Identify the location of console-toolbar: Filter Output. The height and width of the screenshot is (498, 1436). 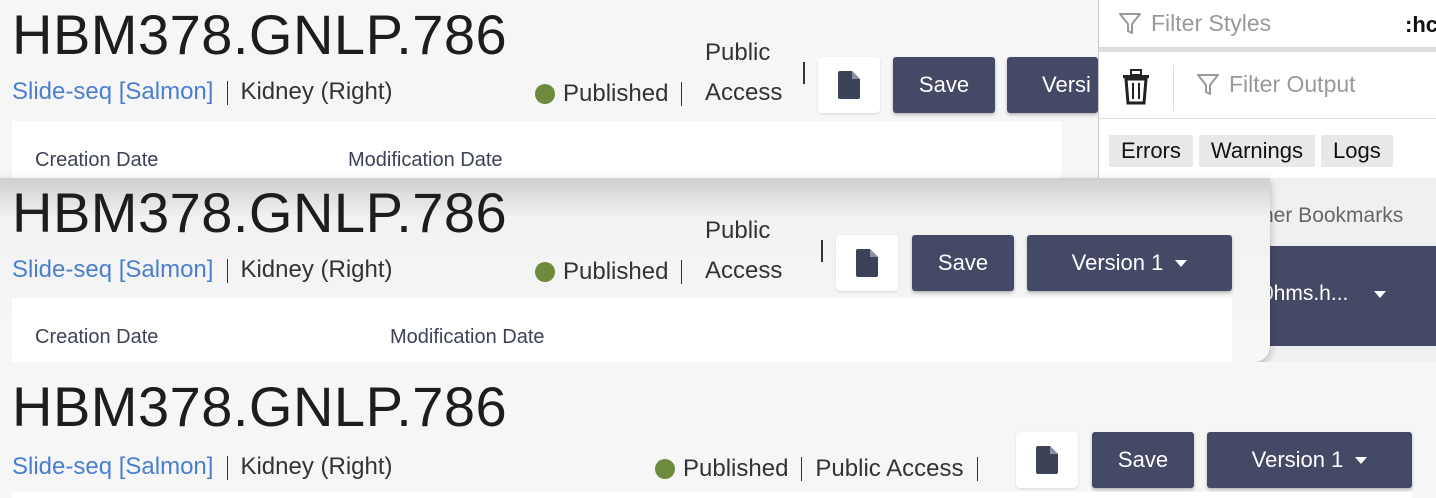
(1267, 88).